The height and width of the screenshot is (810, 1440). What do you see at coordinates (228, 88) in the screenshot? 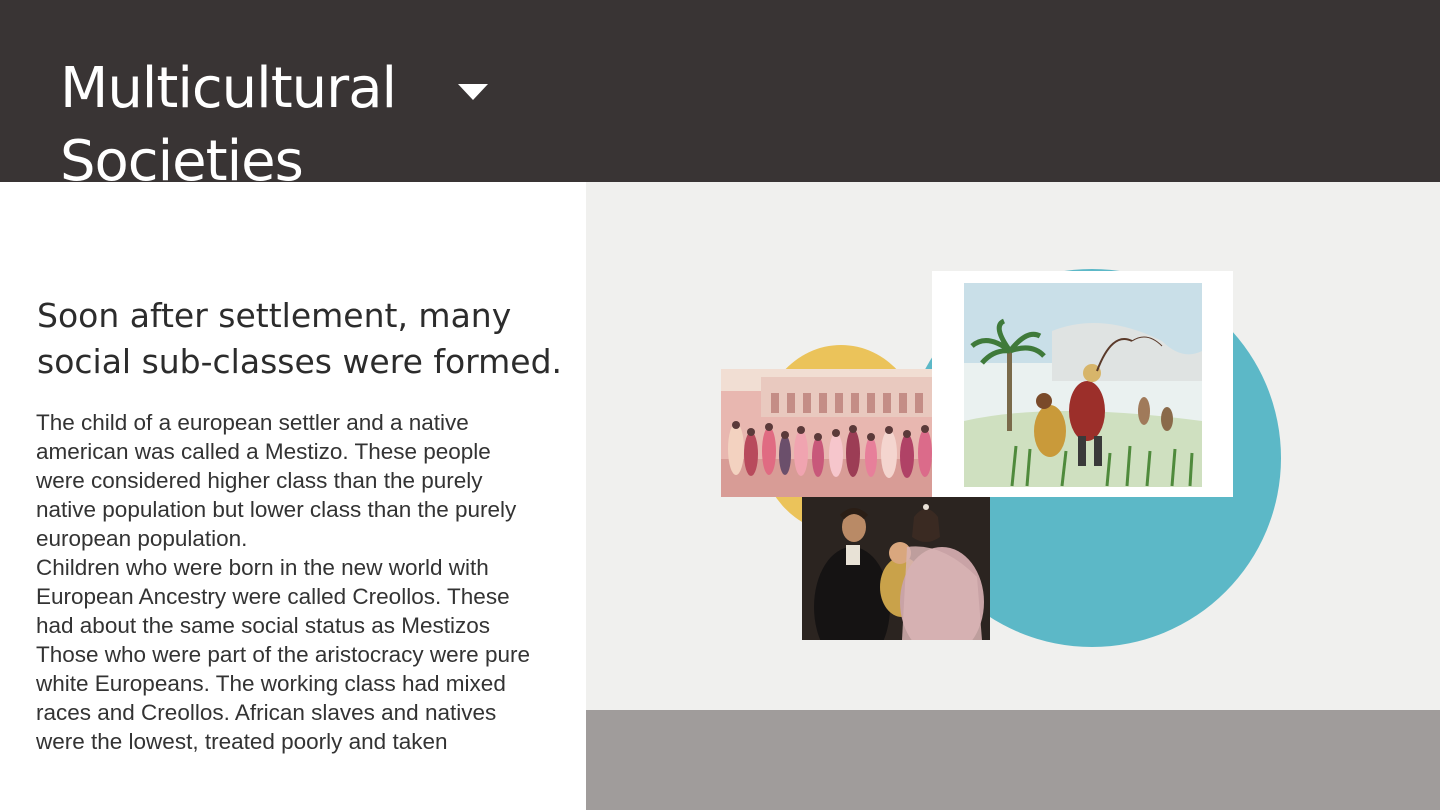
I see `title-line-1: Multicultural` at bounding box center [228, 88].